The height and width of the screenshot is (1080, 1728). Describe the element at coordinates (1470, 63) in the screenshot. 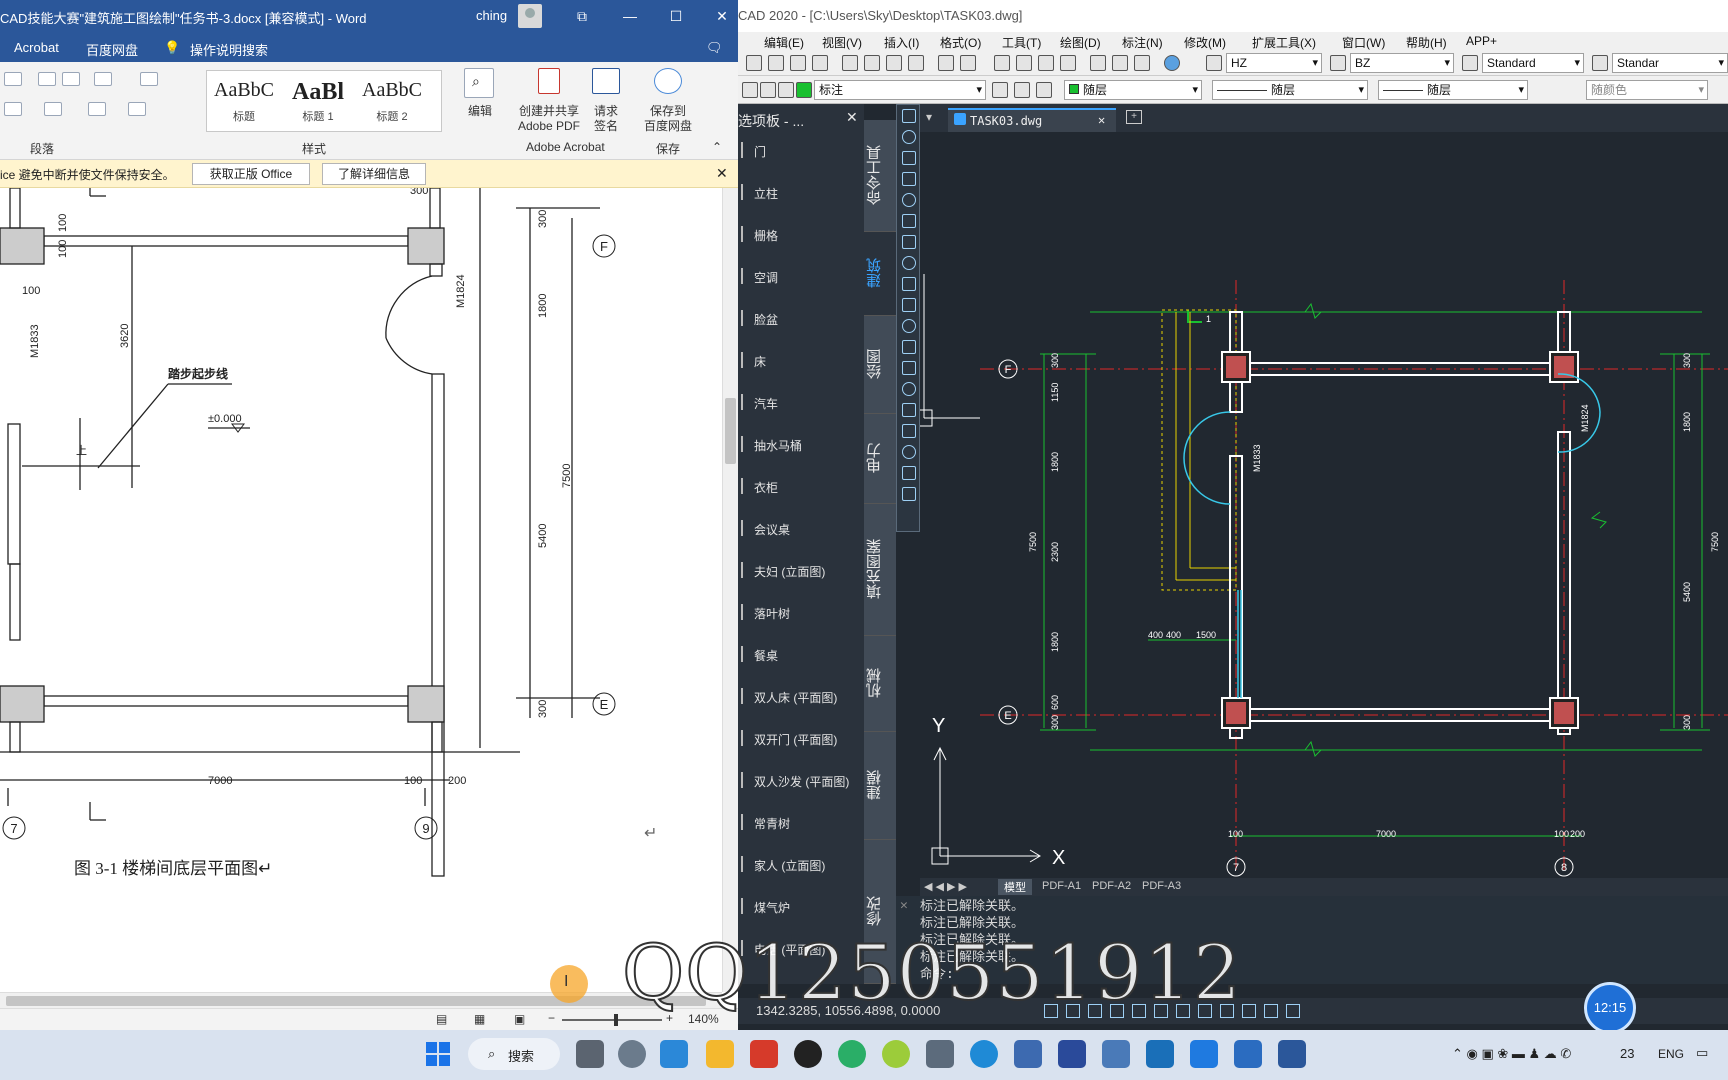

I see `table-style-icon` at that location.